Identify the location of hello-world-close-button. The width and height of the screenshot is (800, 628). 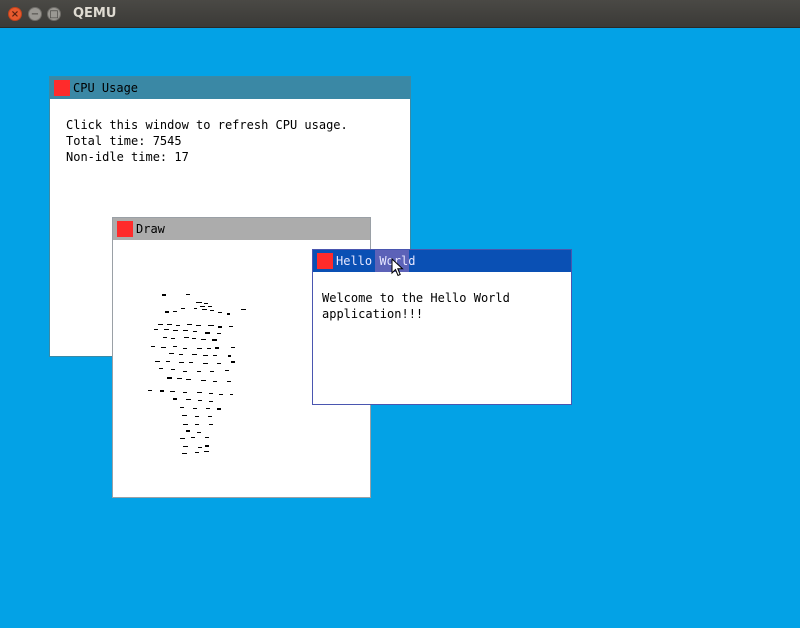
(325, 261).